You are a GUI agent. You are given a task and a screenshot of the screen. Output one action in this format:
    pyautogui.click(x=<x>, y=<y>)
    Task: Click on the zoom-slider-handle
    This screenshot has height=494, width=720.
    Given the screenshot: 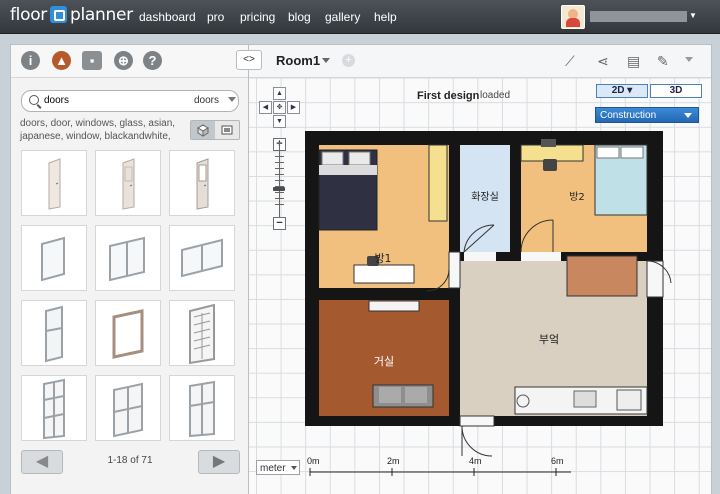 What is the action you would take?
    pyautogui.click(x=279, y=189)
    